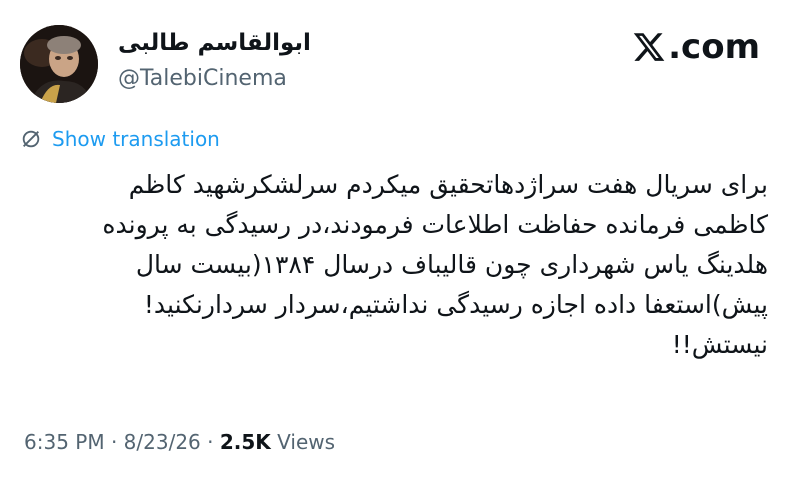 Image resolution: width=800 pixels, height=482 pixels. What do you see at coordinates (245, 442) in the screenshot?
I see `views-count: 2.5K` at bounding box center [245, 442].